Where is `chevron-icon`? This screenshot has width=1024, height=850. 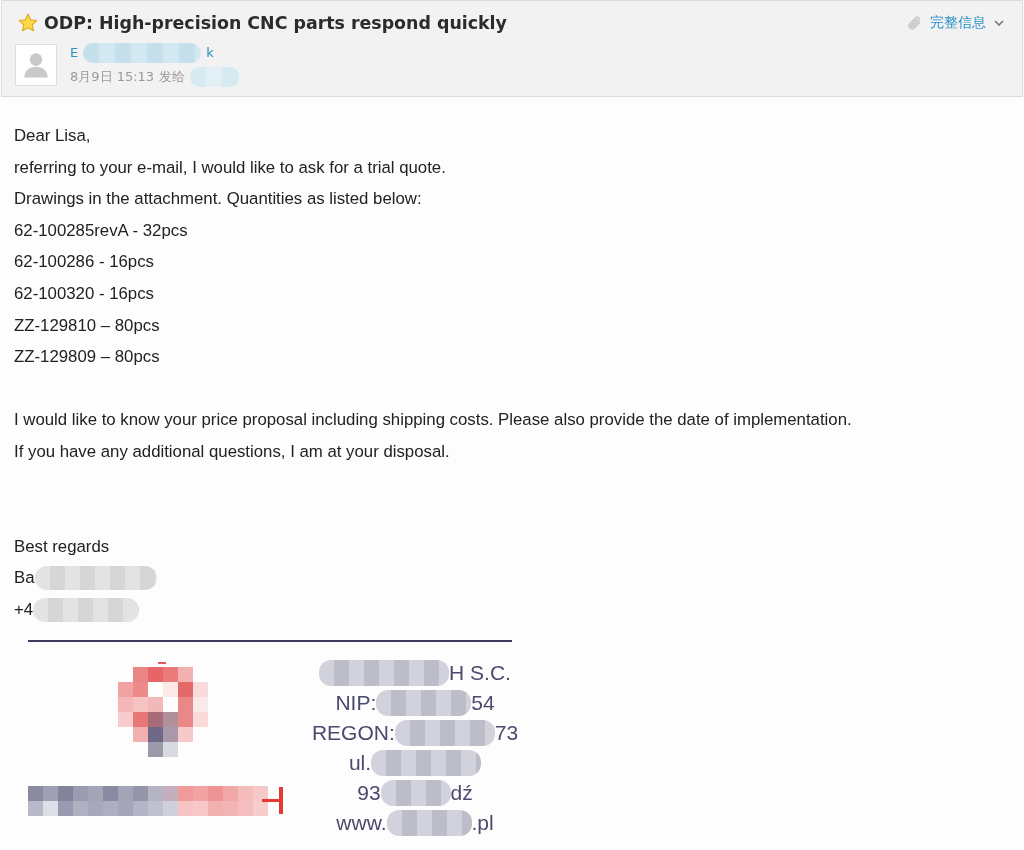 chevron-icon is located at coordinates (999, 23).